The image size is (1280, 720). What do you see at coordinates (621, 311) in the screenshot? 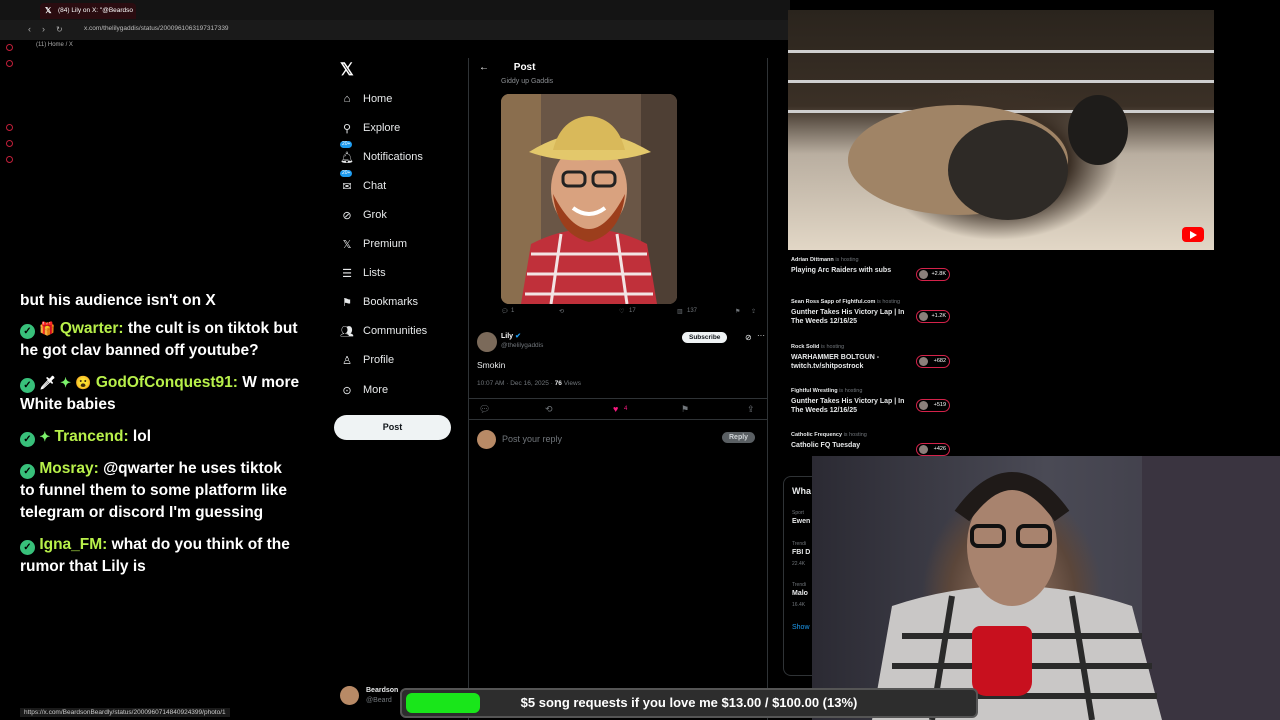
I see `like-icon: ♡` at bounding box center [621, 311].